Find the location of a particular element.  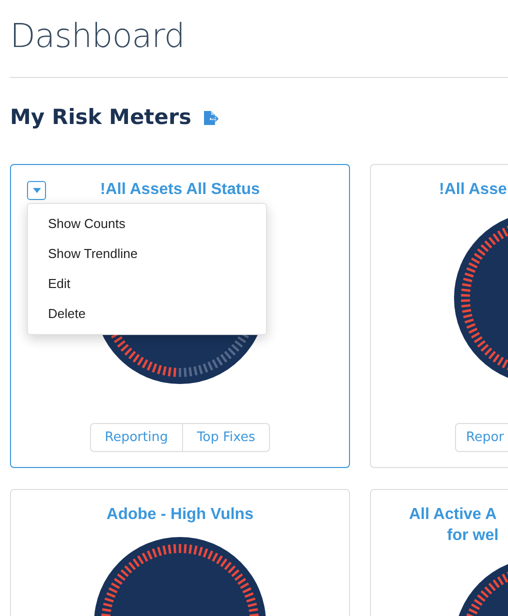

page-title: Dashboard is located at coordinates (98, 35).